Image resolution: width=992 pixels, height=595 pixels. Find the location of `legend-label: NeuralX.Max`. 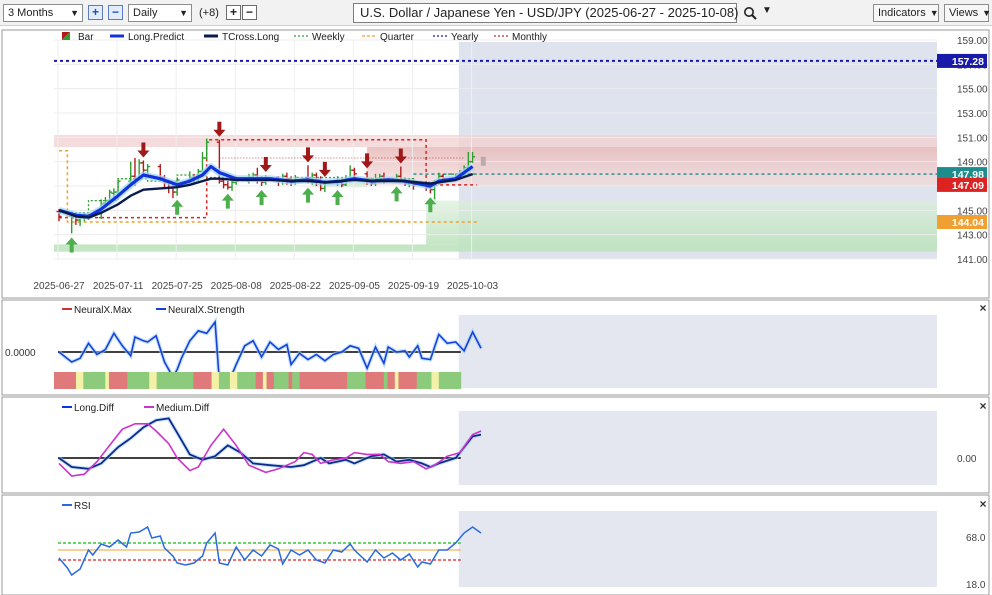

legend-label: NeuralX.Max is located at coordinates (103, 310).